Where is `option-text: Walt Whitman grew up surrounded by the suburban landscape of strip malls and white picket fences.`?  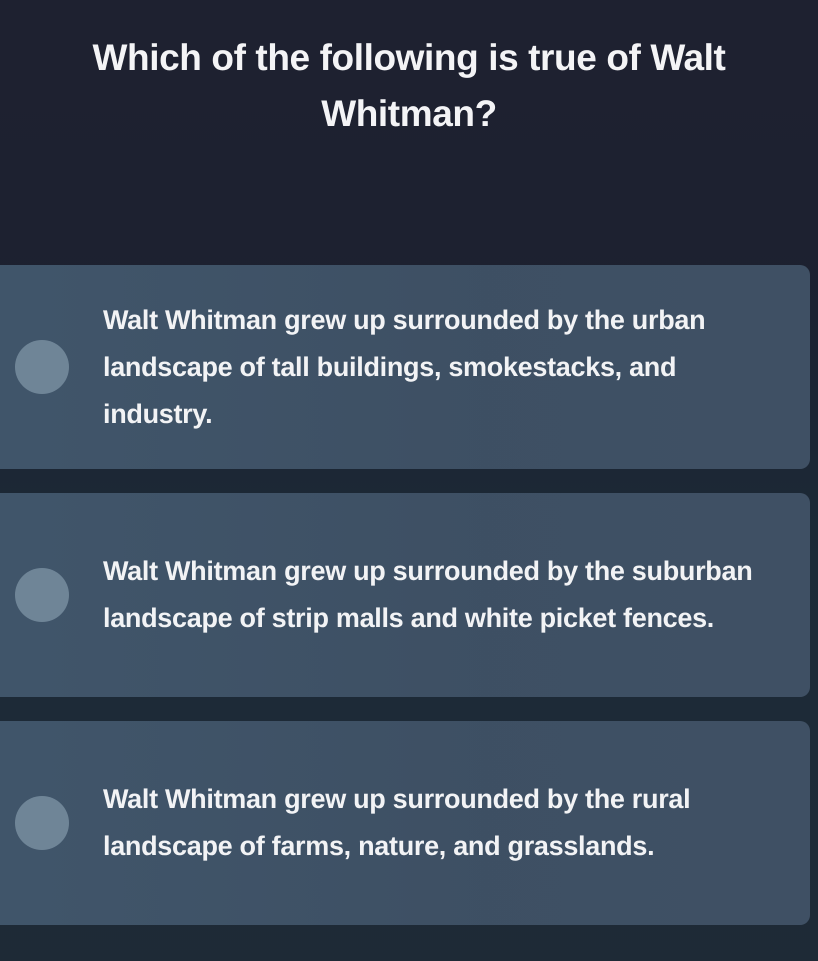 option-text: Walt Whitman grew up surrounded by the suburban landscape of strip malls and white picket fences. is located at coordinates (428, 595).